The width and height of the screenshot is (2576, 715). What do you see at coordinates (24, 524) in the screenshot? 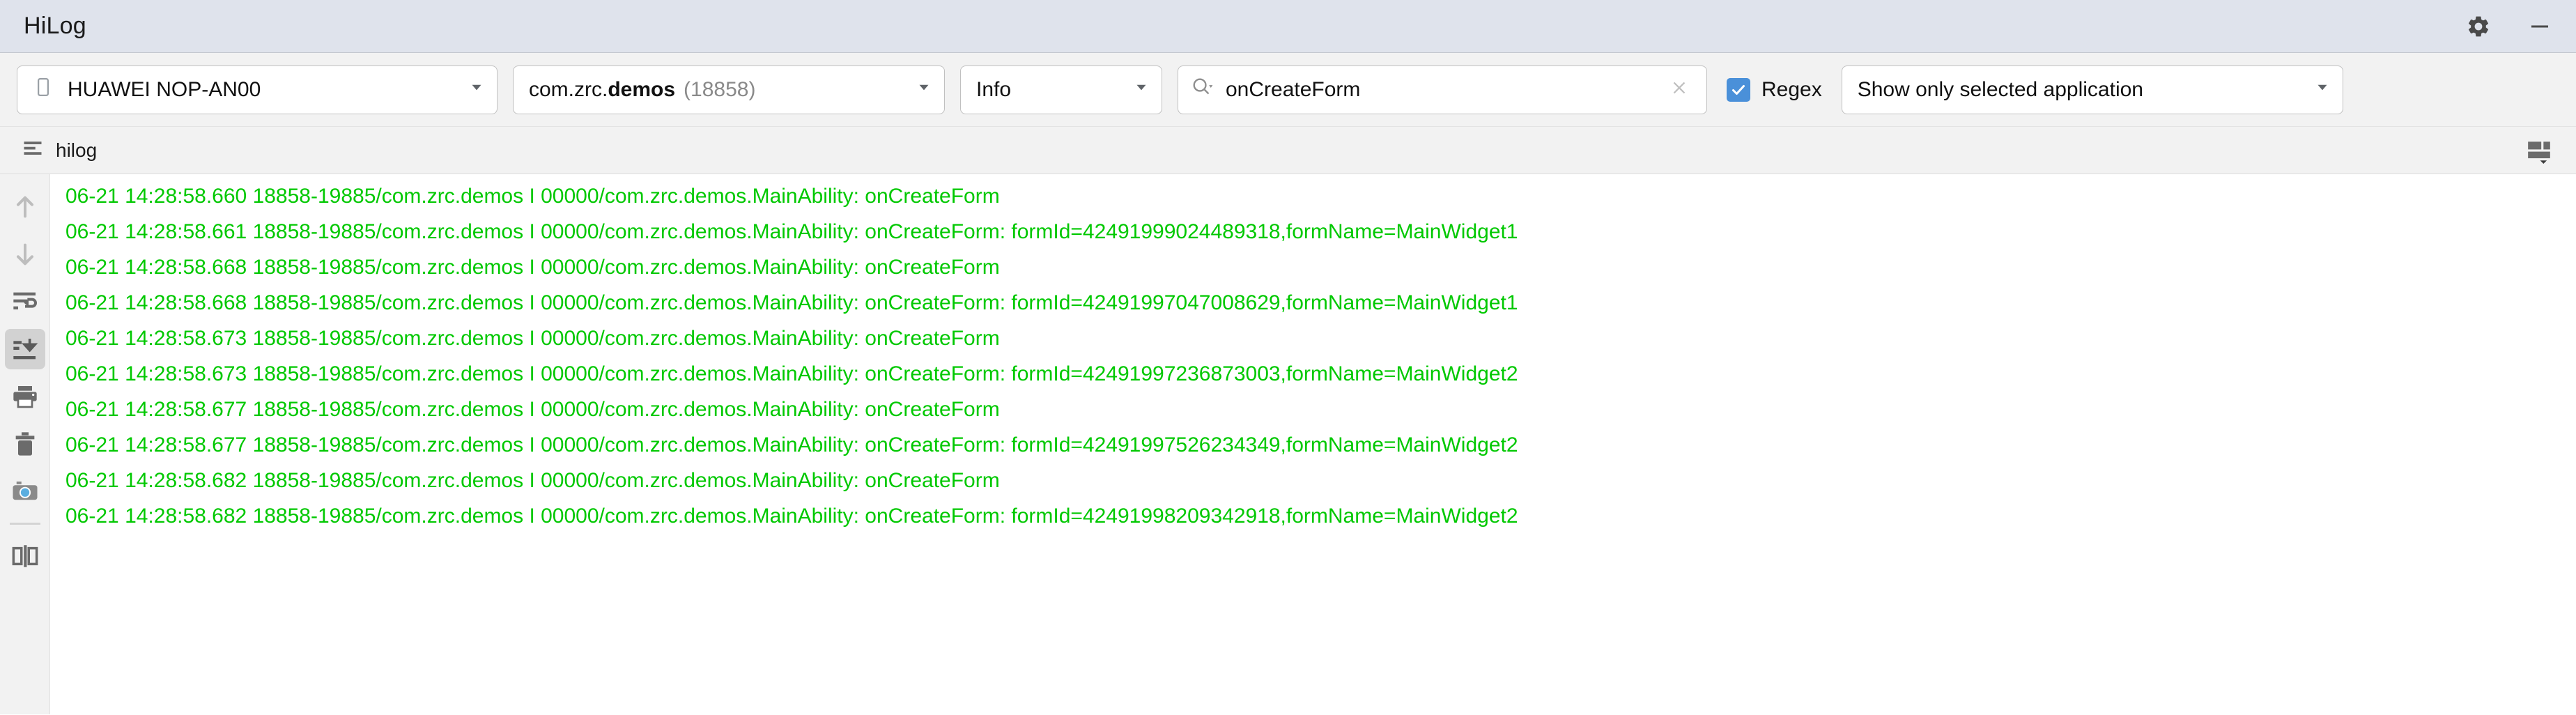
I see `sidebar-divider` at bounding box center [24, 524].